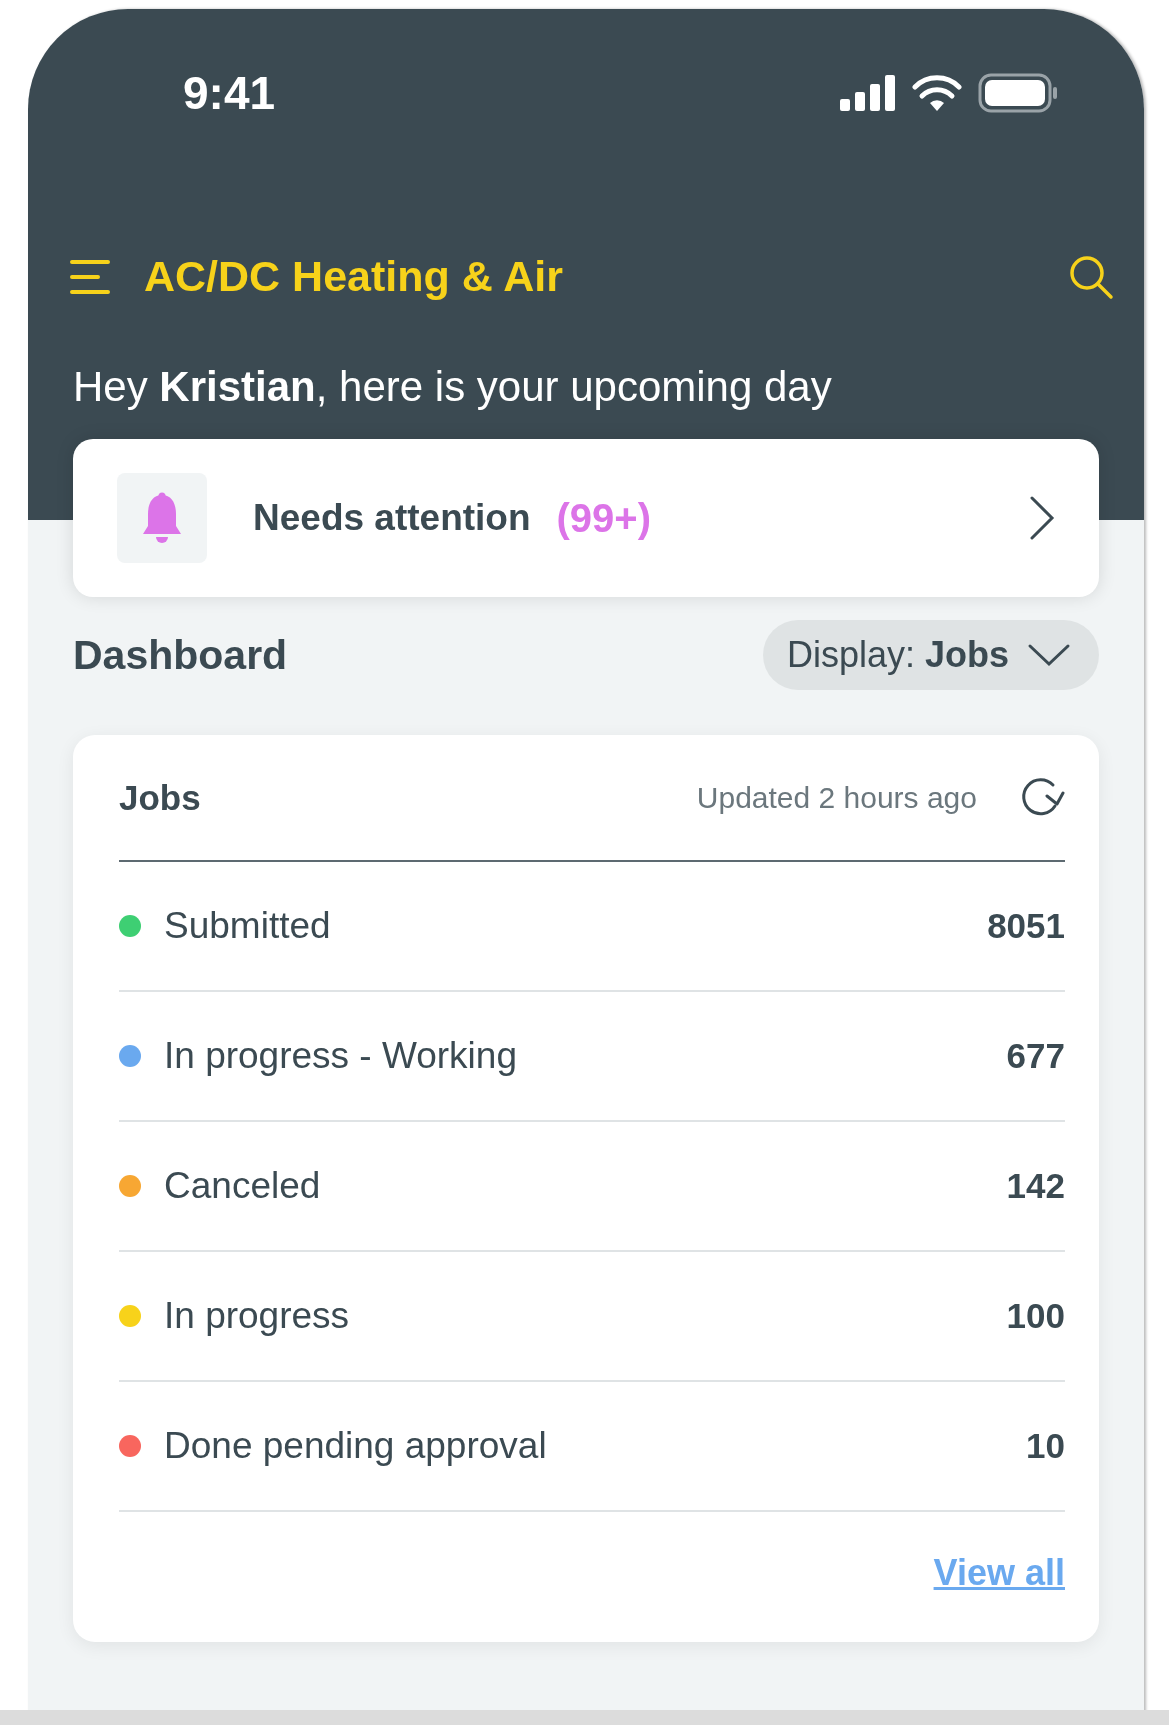 The height and width of the screenshot is (1725, 1169). What do you see at coordinates (836, 797) in the screenshot?
I see `updated-text: Updated 2 hours ago` at bounding box center [836, 797].